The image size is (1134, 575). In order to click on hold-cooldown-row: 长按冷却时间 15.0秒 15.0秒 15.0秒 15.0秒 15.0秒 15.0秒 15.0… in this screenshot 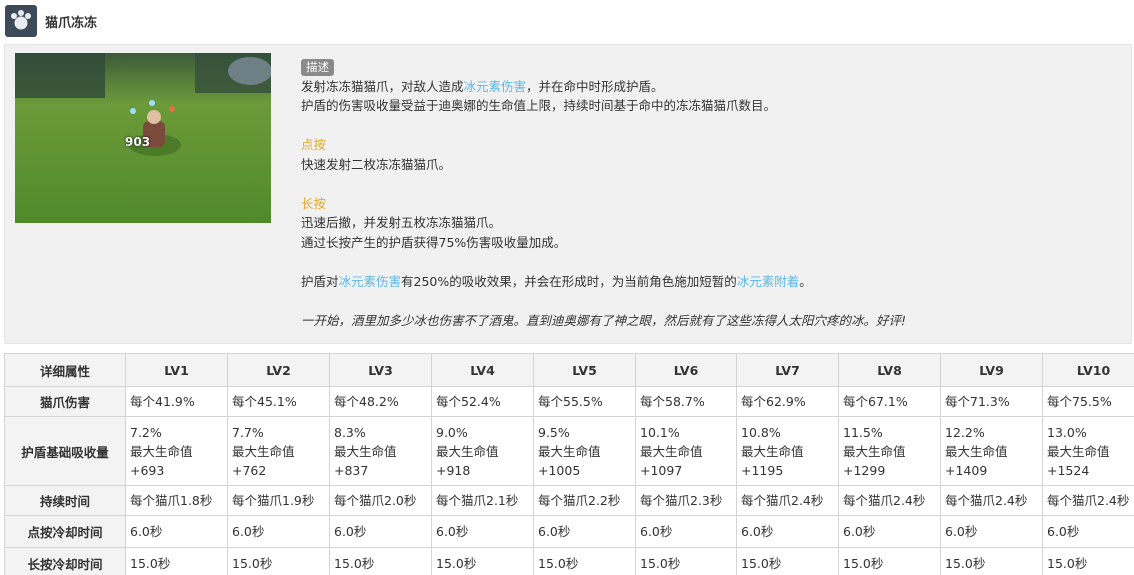, I will do `click(569, 561)`.